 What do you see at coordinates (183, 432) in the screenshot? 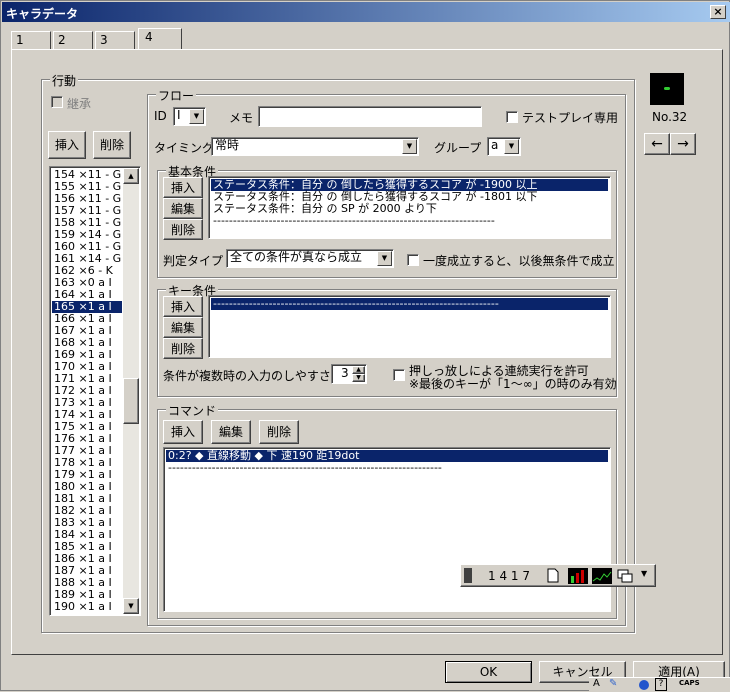
I see `command-insert-button: 挿入` at bounding box center [183, 432].